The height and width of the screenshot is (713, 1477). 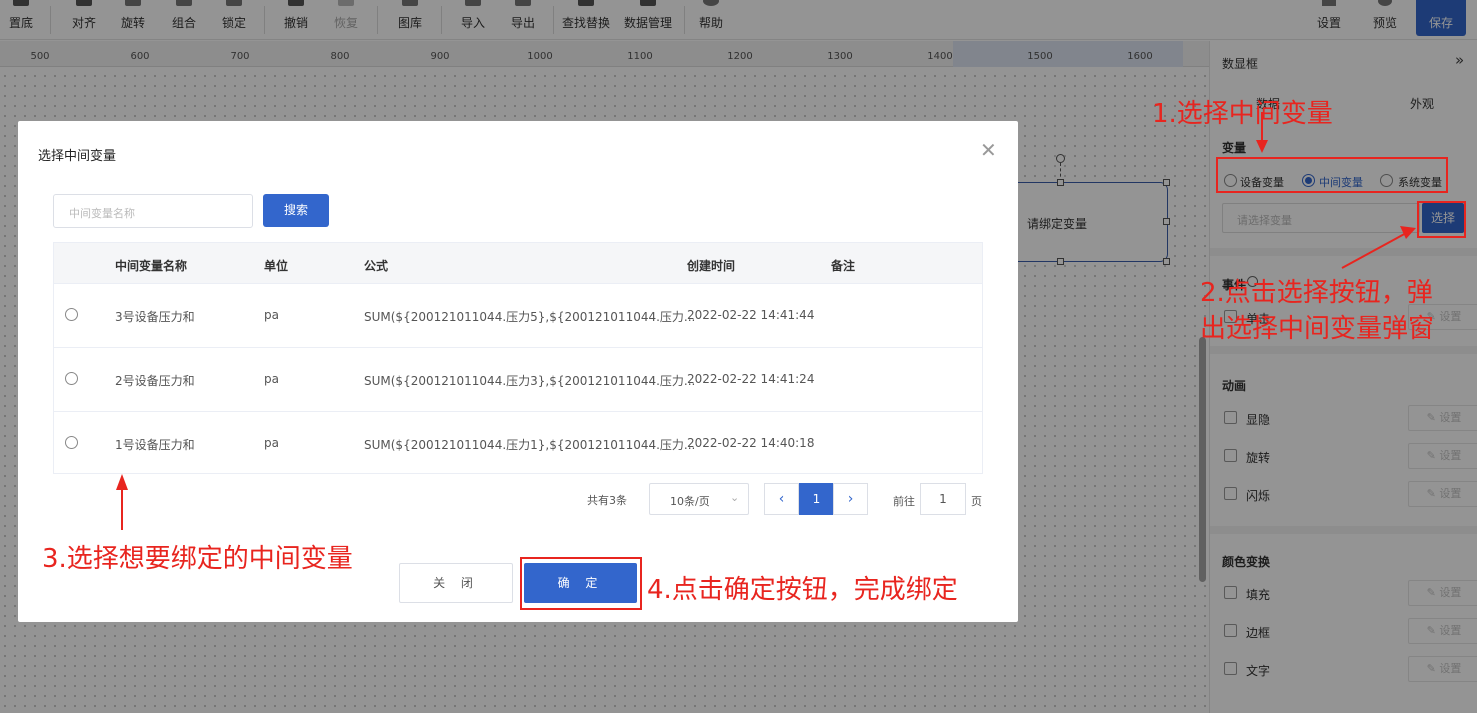 I want to click on column-header: 公式, so click(x=376, y=266).